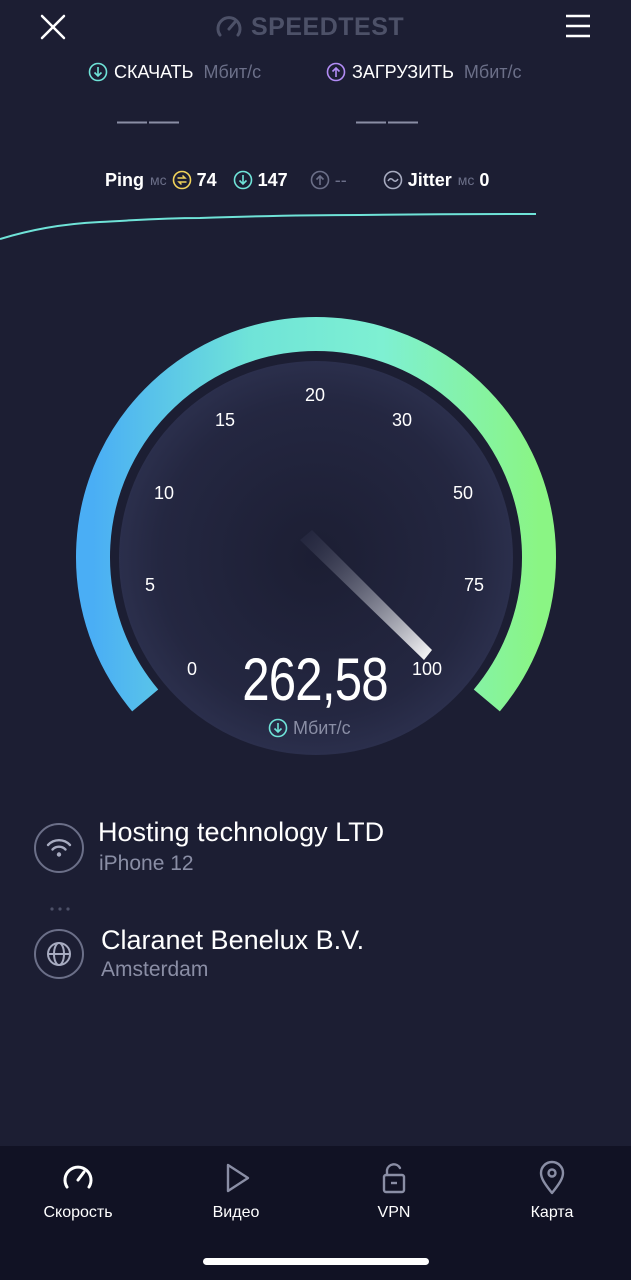  Describe the element at coordinates (241, 832) in the screenshot. I see `isp-name: Hosting technology LTD` at that location.